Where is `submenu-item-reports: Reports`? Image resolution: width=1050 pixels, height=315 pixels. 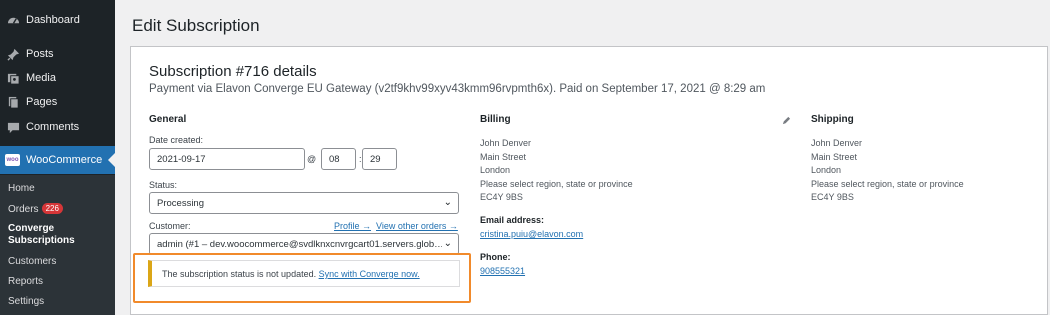 submenu-item-reports: Reports is located at coordinates (25, 281).